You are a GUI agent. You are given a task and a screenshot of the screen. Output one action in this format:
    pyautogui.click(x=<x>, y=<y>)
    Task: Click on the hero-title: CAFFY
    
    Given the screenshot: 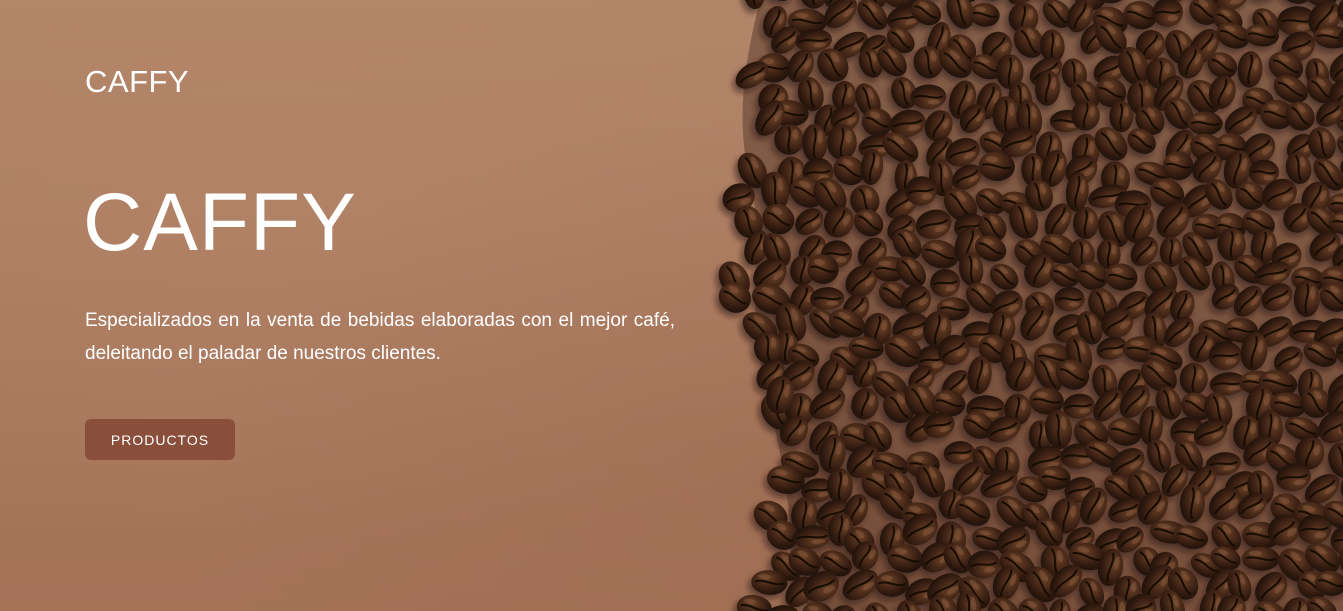 What is the action you would take?
    pyautogui.click(x=220, y=222)
    